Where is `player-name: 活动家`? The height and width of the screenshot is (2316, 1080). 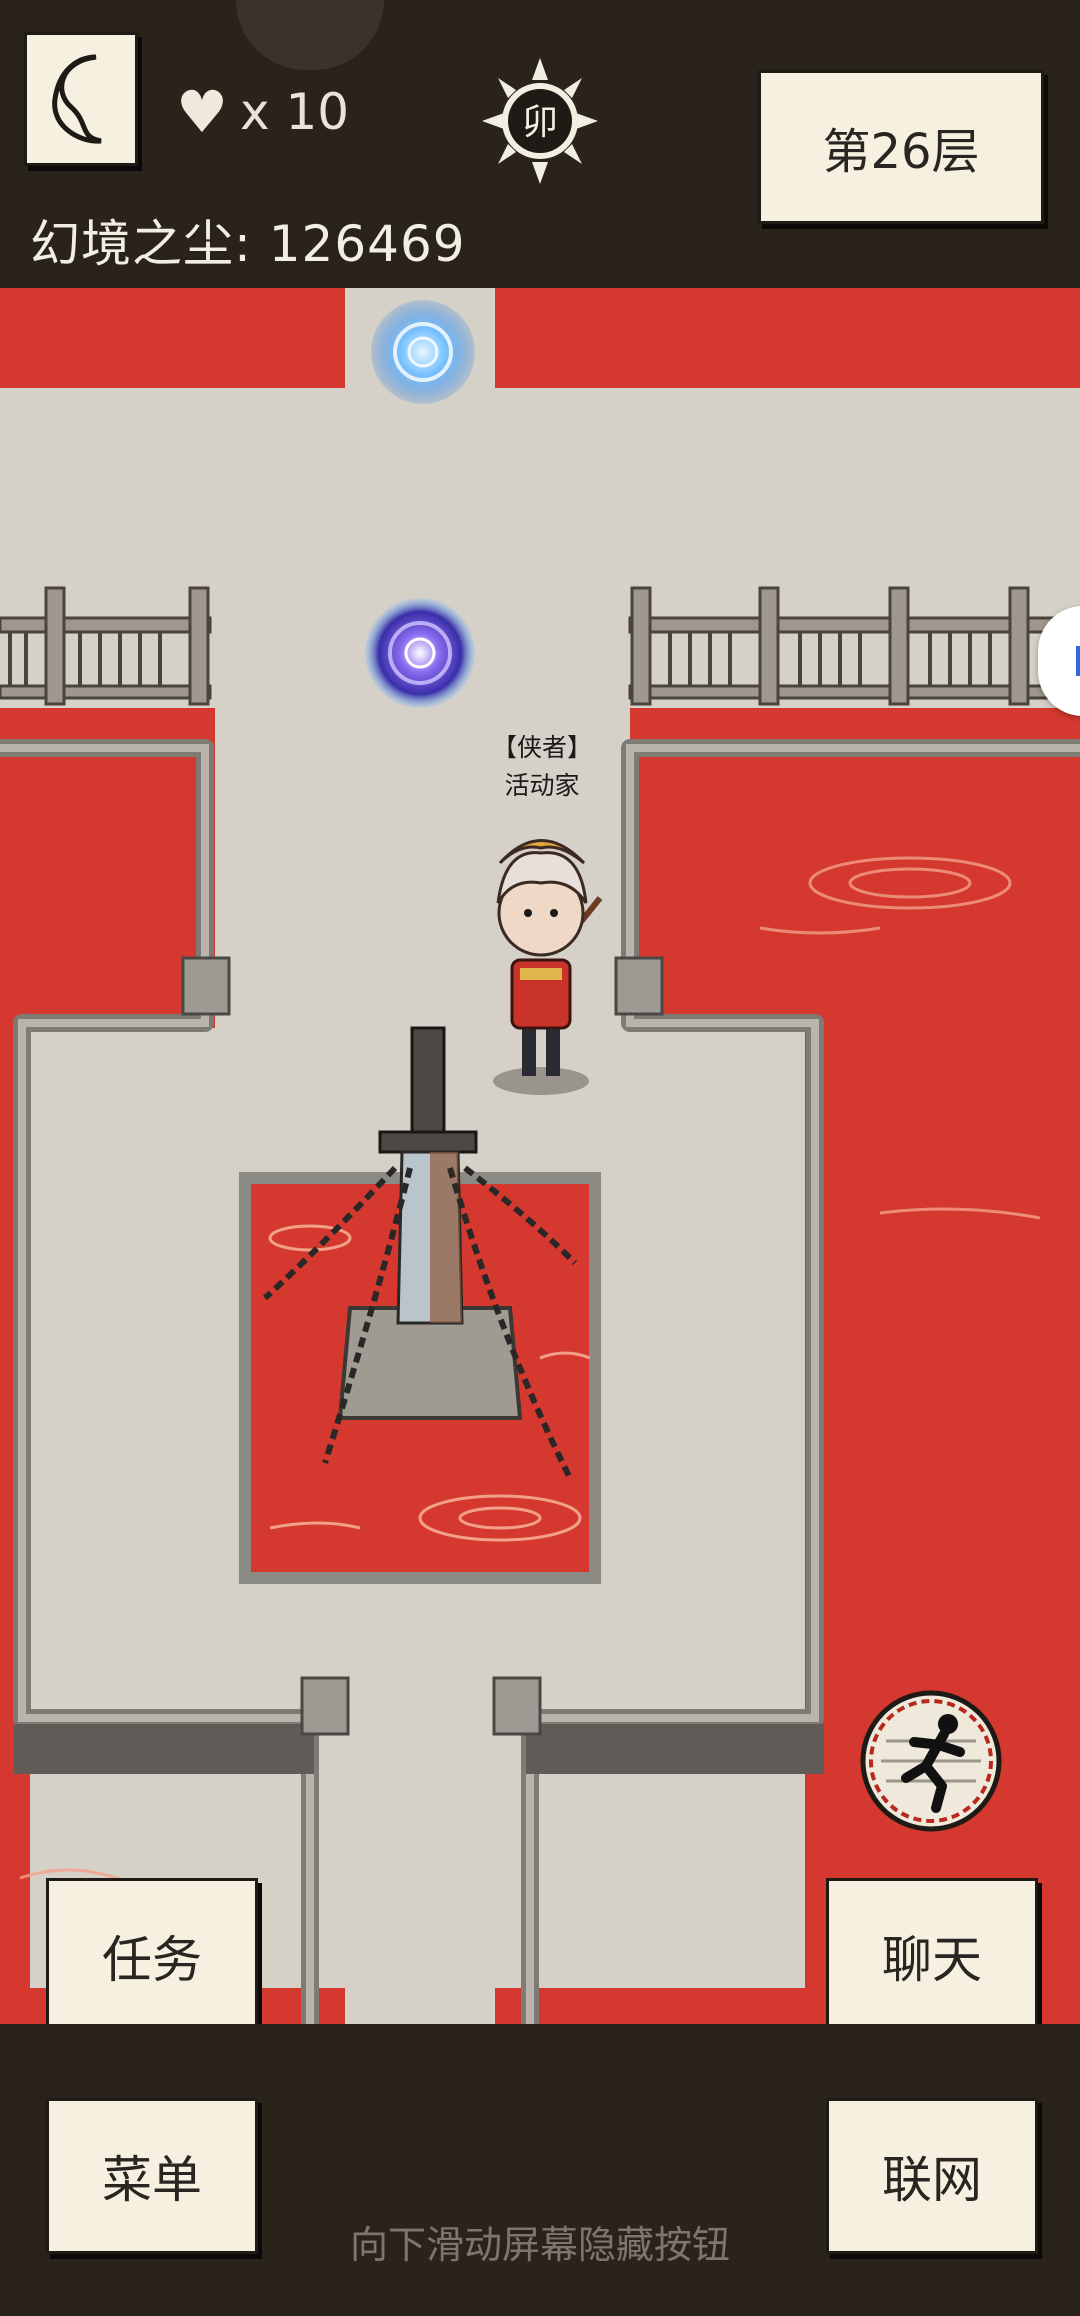 player-name: 活动家 is located at coordinates (542, 785).